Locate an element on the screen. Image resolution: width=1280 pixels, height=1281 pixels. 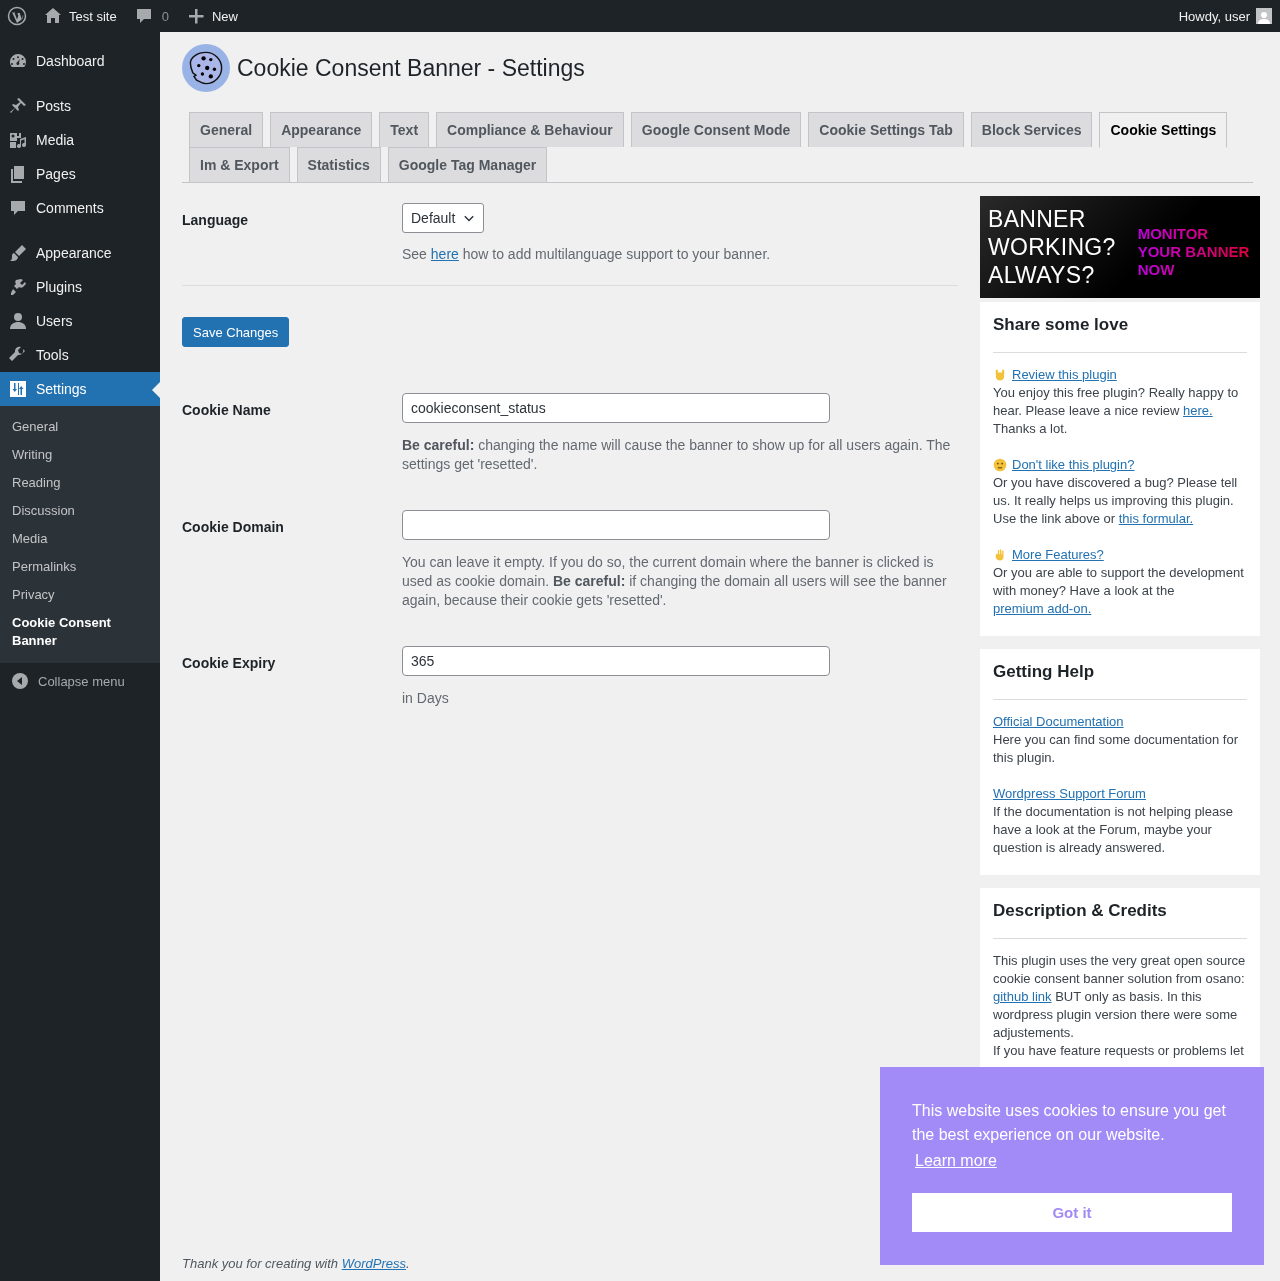
tab: Compliance & Behaviour is located at coordinates (530, 129).